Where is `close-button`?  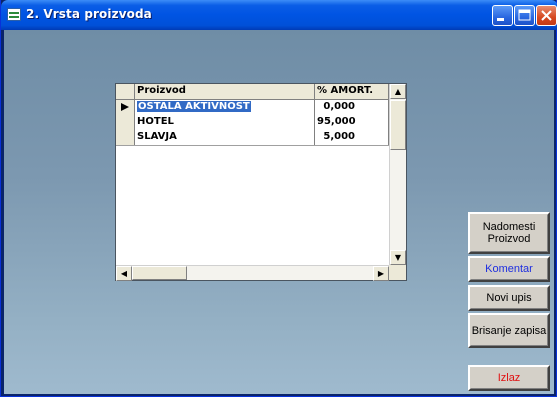
close-button is located at coordinates (546, 15).